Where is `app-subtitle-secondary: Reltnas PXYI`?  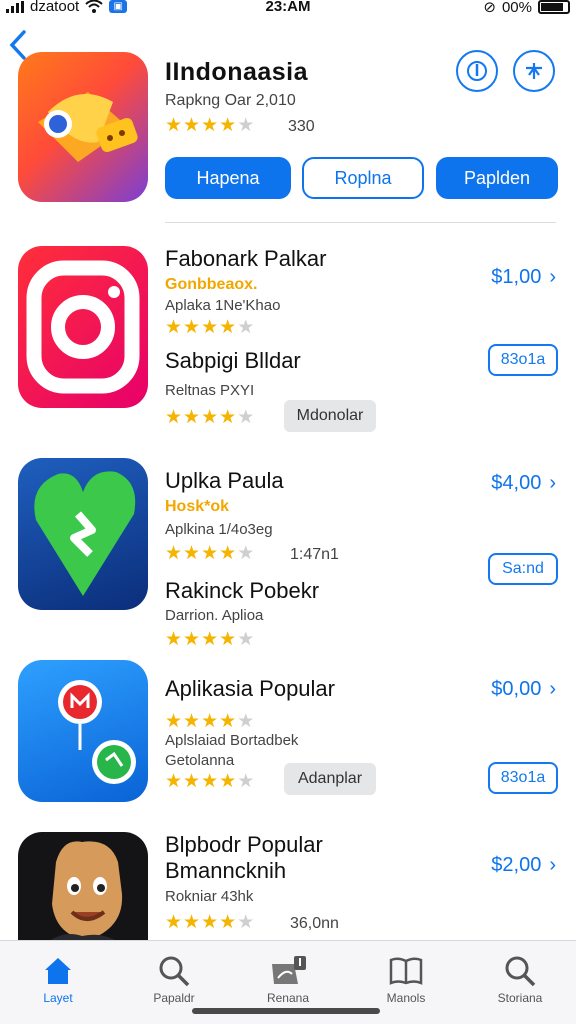 app-subtitle-secondary: Reltnas PXYI is located at coordinates (210, 390).